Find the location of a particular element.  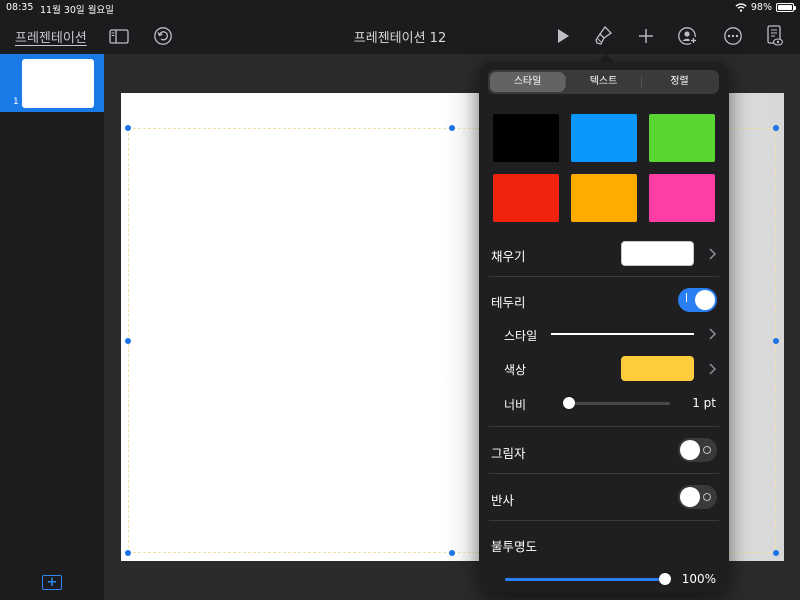

border-color-well is located at coordinates (657, 368).